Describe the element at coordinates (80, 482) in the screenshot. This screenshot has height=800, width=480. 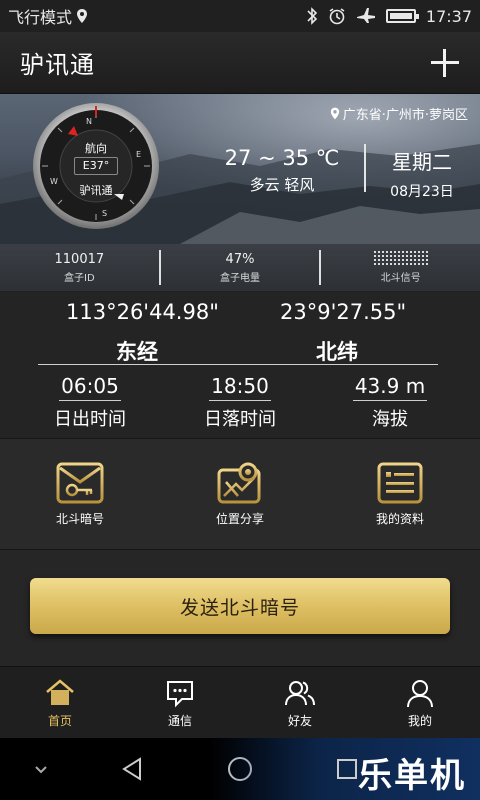
I see `envelope-key-icon` at that location.